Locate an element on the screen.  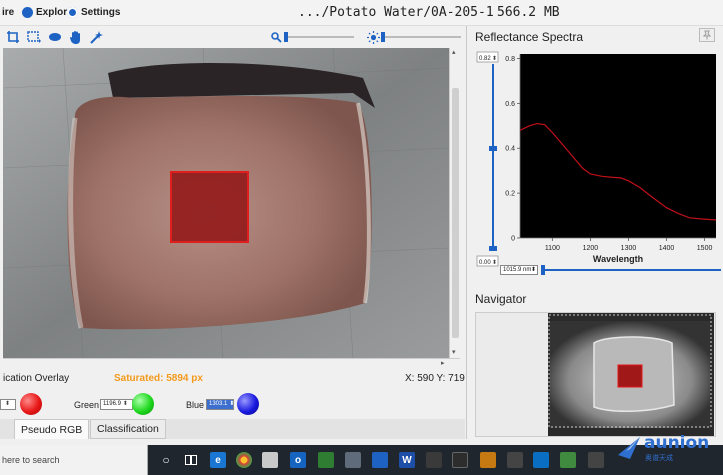
scroll-down-icon: ▾ is located at coordinates (454, 352).